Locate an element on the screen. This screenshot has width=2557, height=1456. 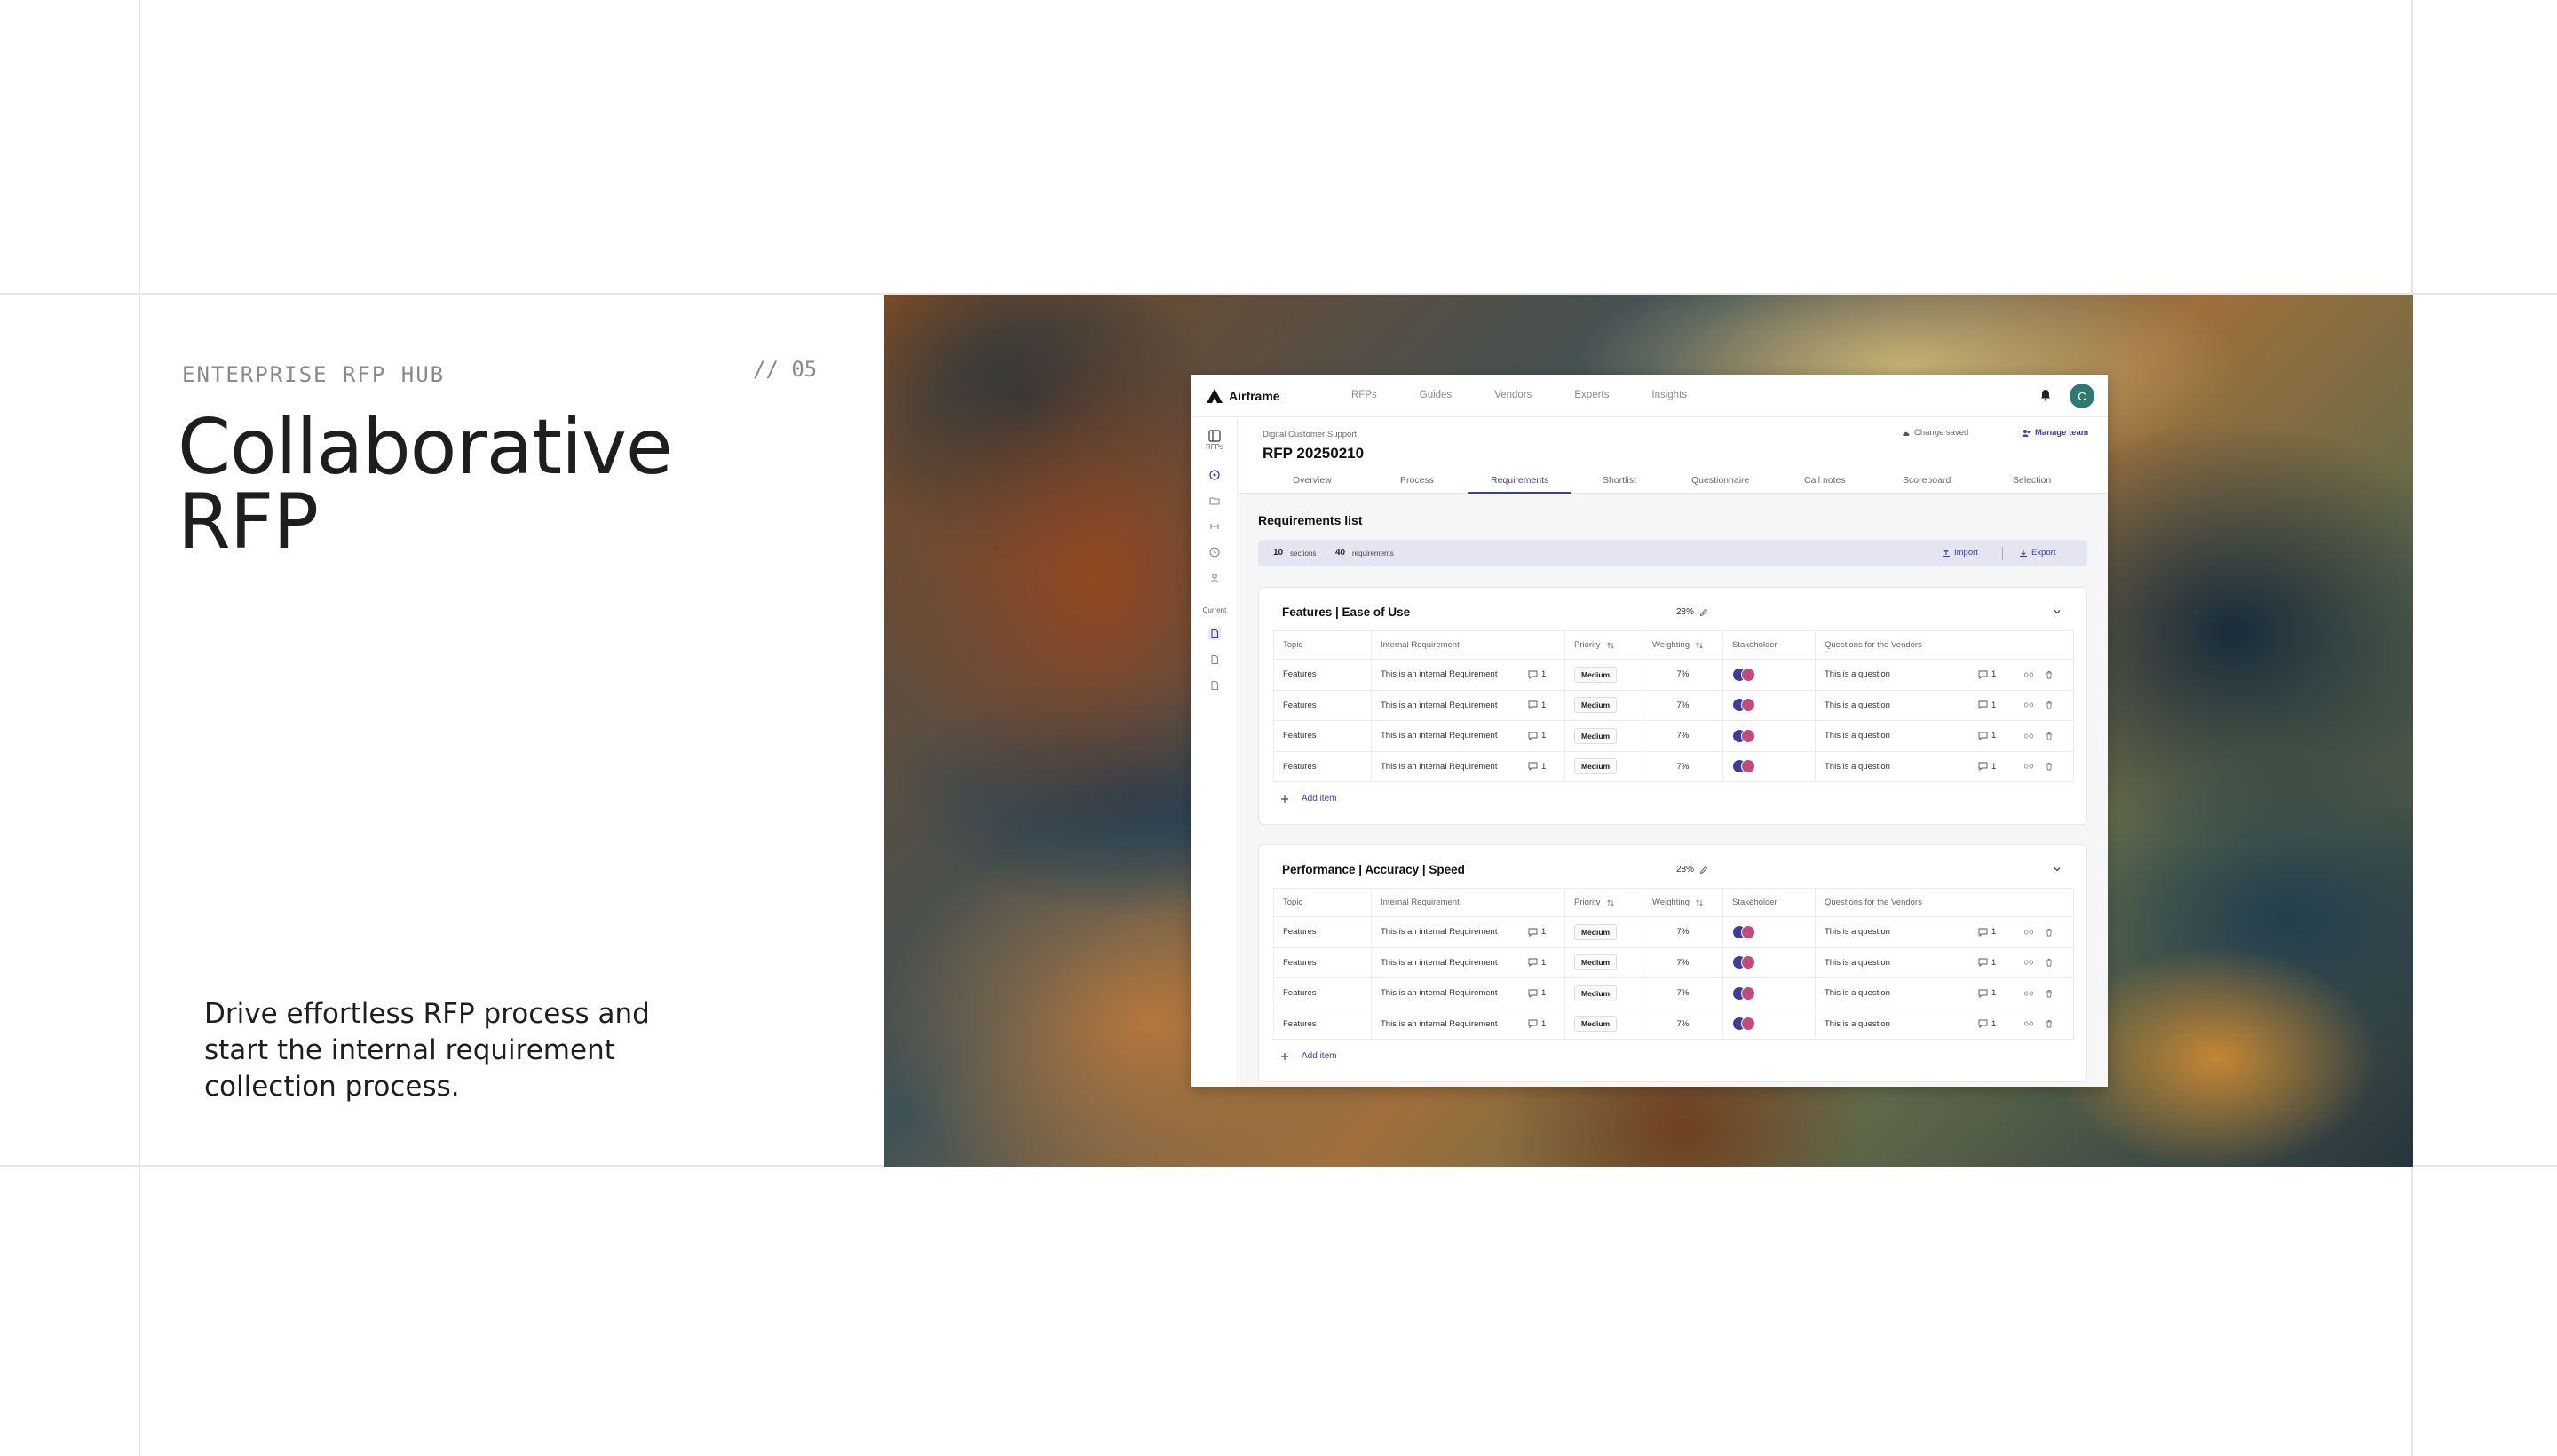
nav-item-guides: Guides is located at coordinates (1436, 395).